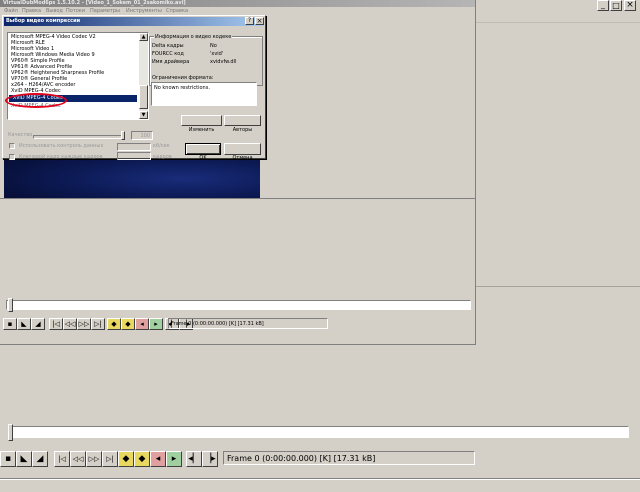 Image resolution: width=640 pixels, height=492 pixels. Describe the element at coordinates (61, 157) in the screenshot. I see `keyframe-label: Ключевой кадр каждые кадров` at that location.